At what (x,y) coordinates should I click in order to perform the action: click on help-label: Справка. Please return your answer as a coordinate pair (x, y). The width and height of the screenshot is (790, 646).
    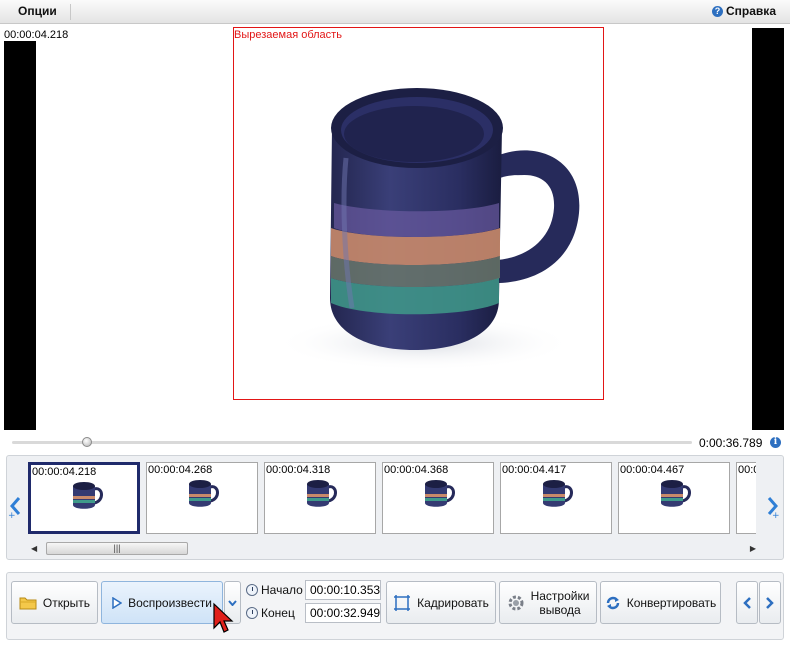
    Looking at the image, I should click on (751, 11).